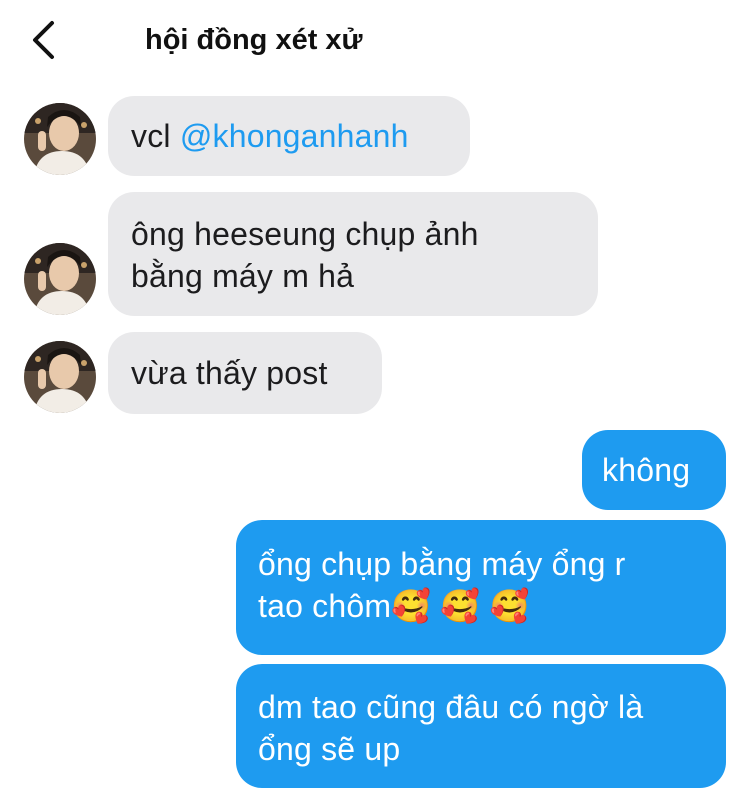  What do you see at coordinates (442, 564) in the screenshot?
I see `message-text-line: ổng chụp bằng máy ổng r` at bounding box center [442, 564].